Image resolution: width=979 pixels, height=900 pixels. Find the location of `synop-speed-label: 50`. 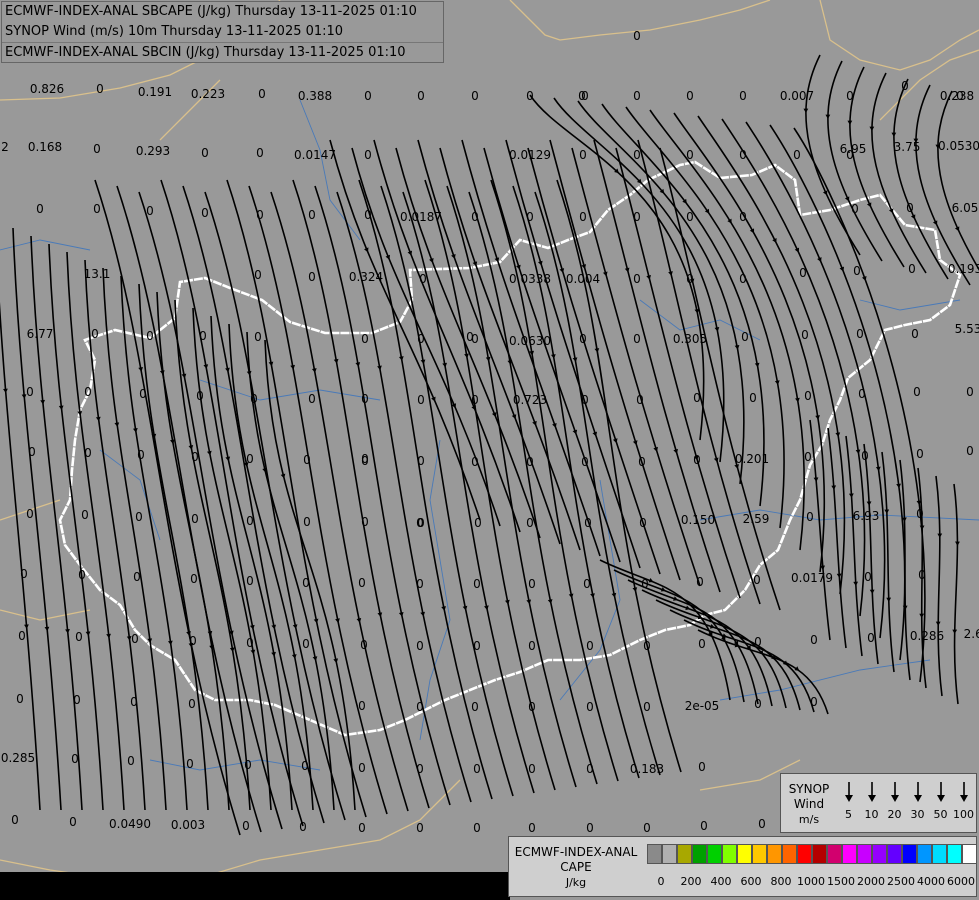

synop-speed-label: 50 is located at coordinates (940, 814).